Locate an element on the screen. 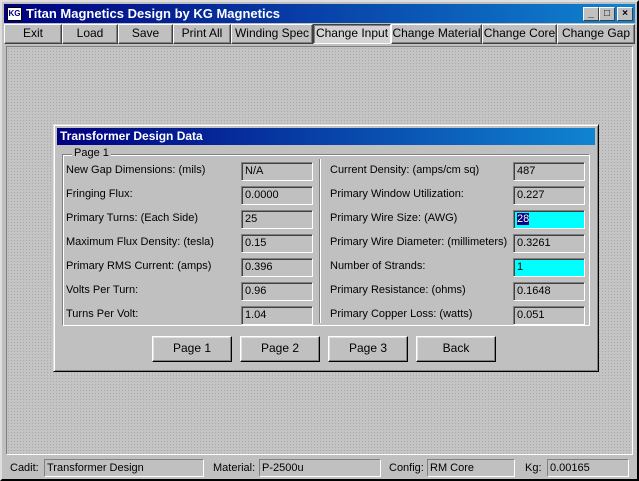 The width and height of the screenshot is (639, 481). field-label: Fringing Flux: is located at coordinates (99, 194).